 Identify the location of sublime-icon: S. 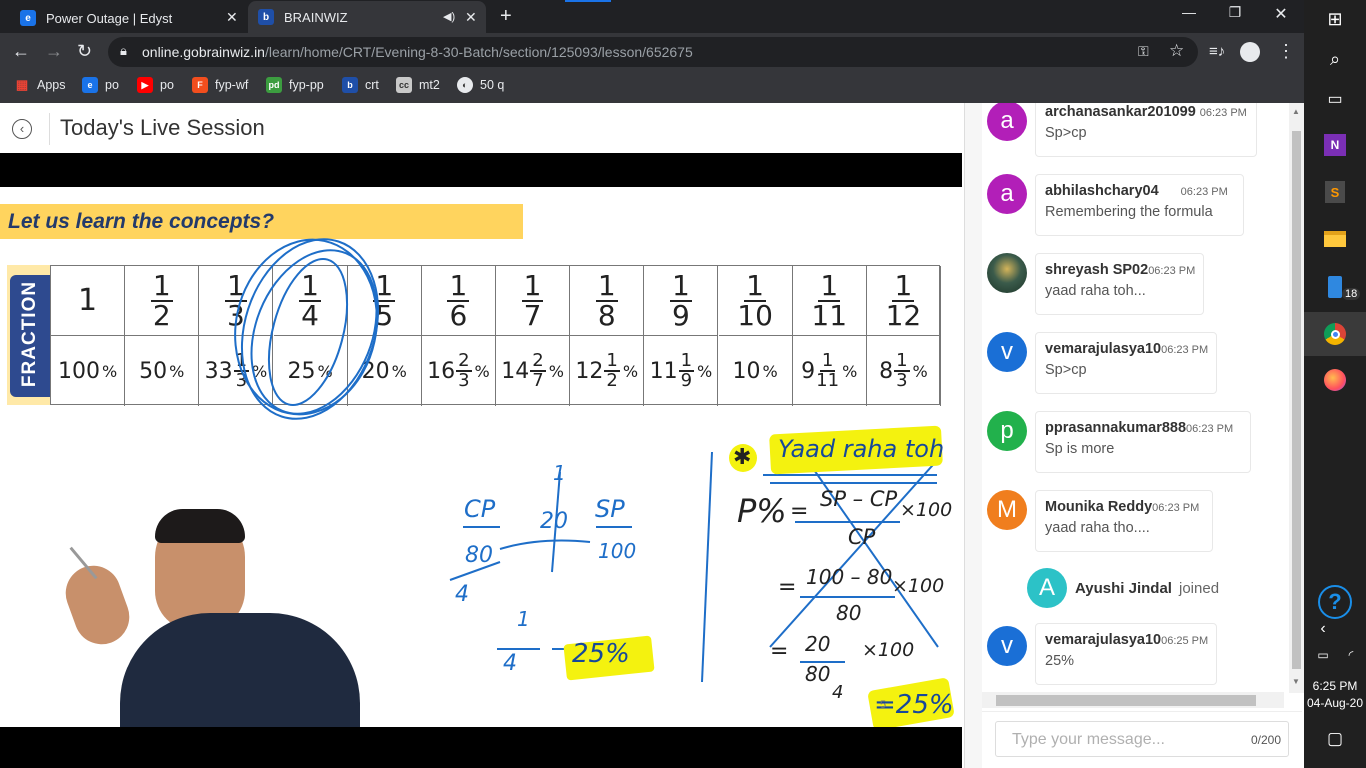
(1335, 192).